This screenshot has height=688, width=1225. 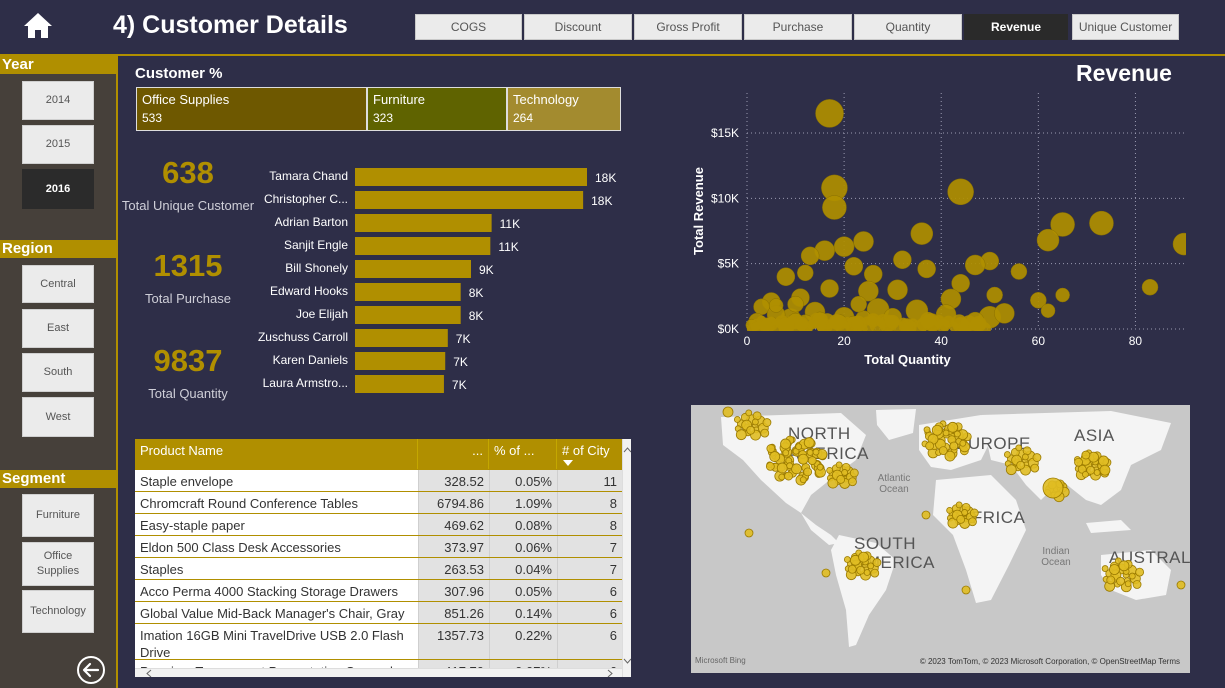 What do you see at coordinates (58, 189) in the screenshot?
I see `year-option-2016: 2016` at bounding box center [58, 189].